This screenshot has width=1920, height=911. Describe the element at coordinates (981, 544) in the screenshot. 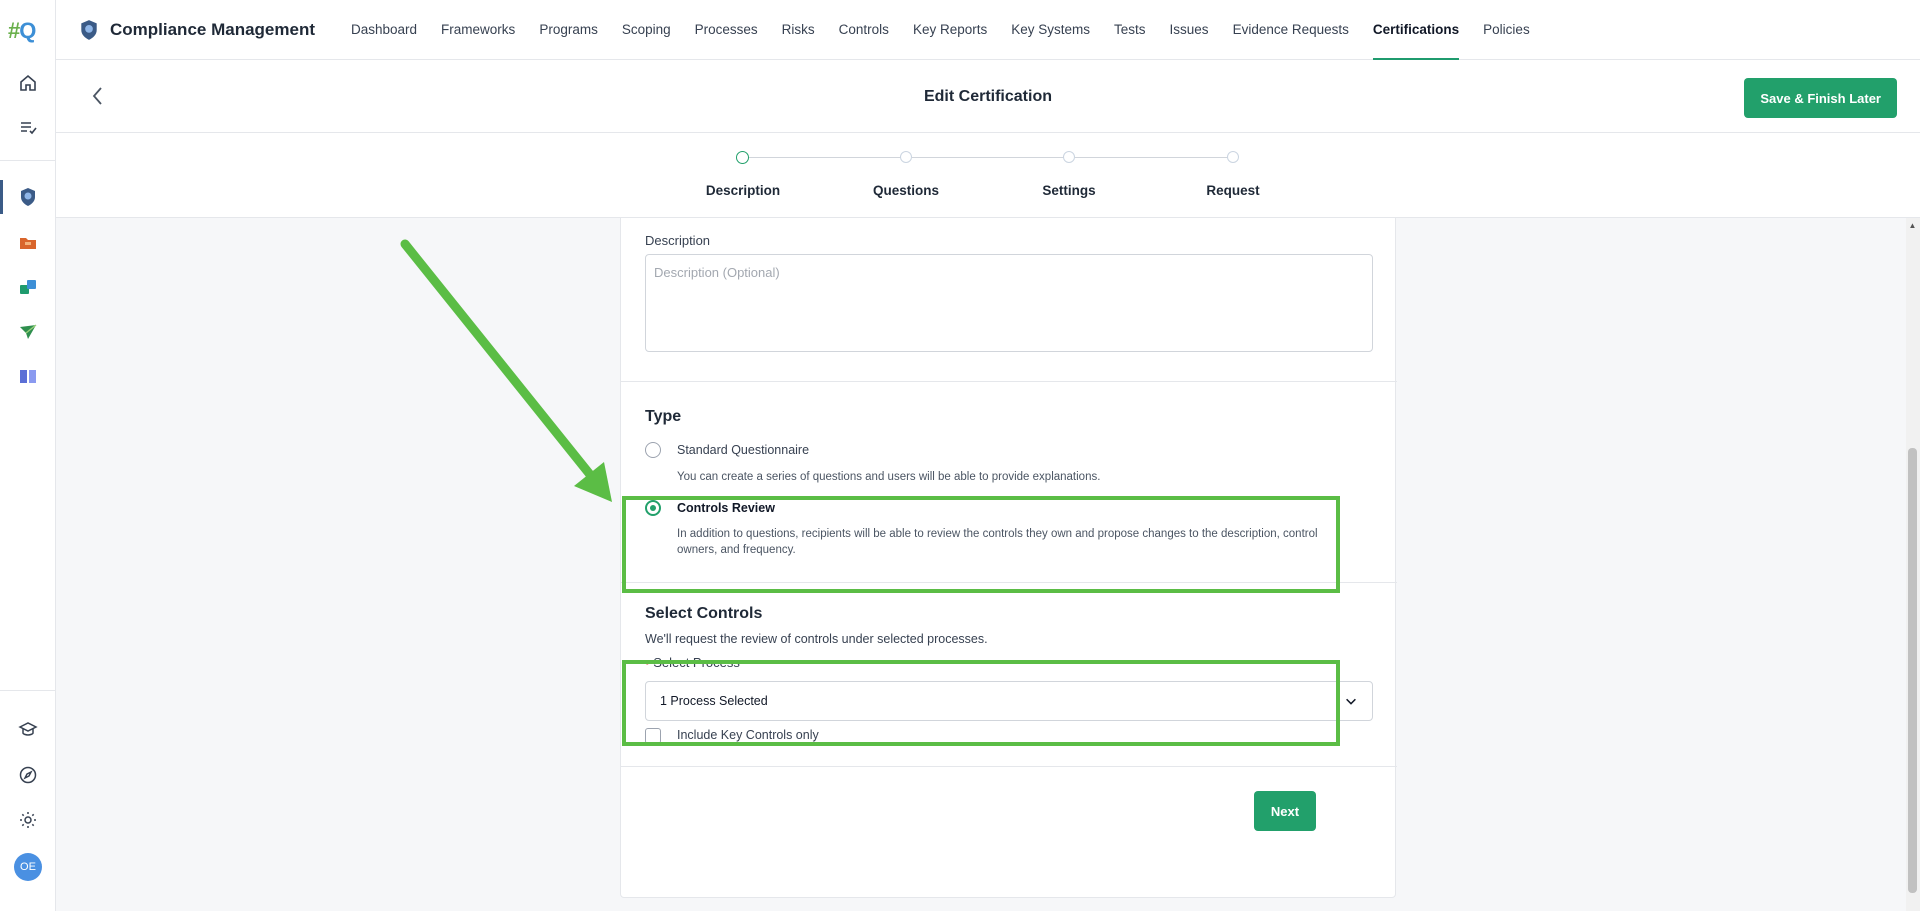

I see `annotation-highlight-controls-review` at that location.